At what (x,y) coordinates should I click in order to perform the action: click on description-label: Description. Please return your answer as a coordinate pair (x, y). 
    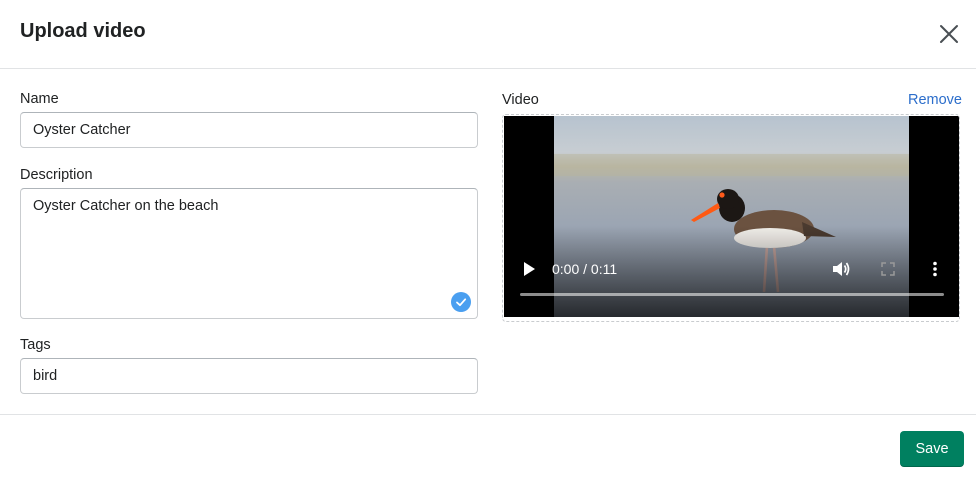
    Looking at the image, I should click on (56, 175).